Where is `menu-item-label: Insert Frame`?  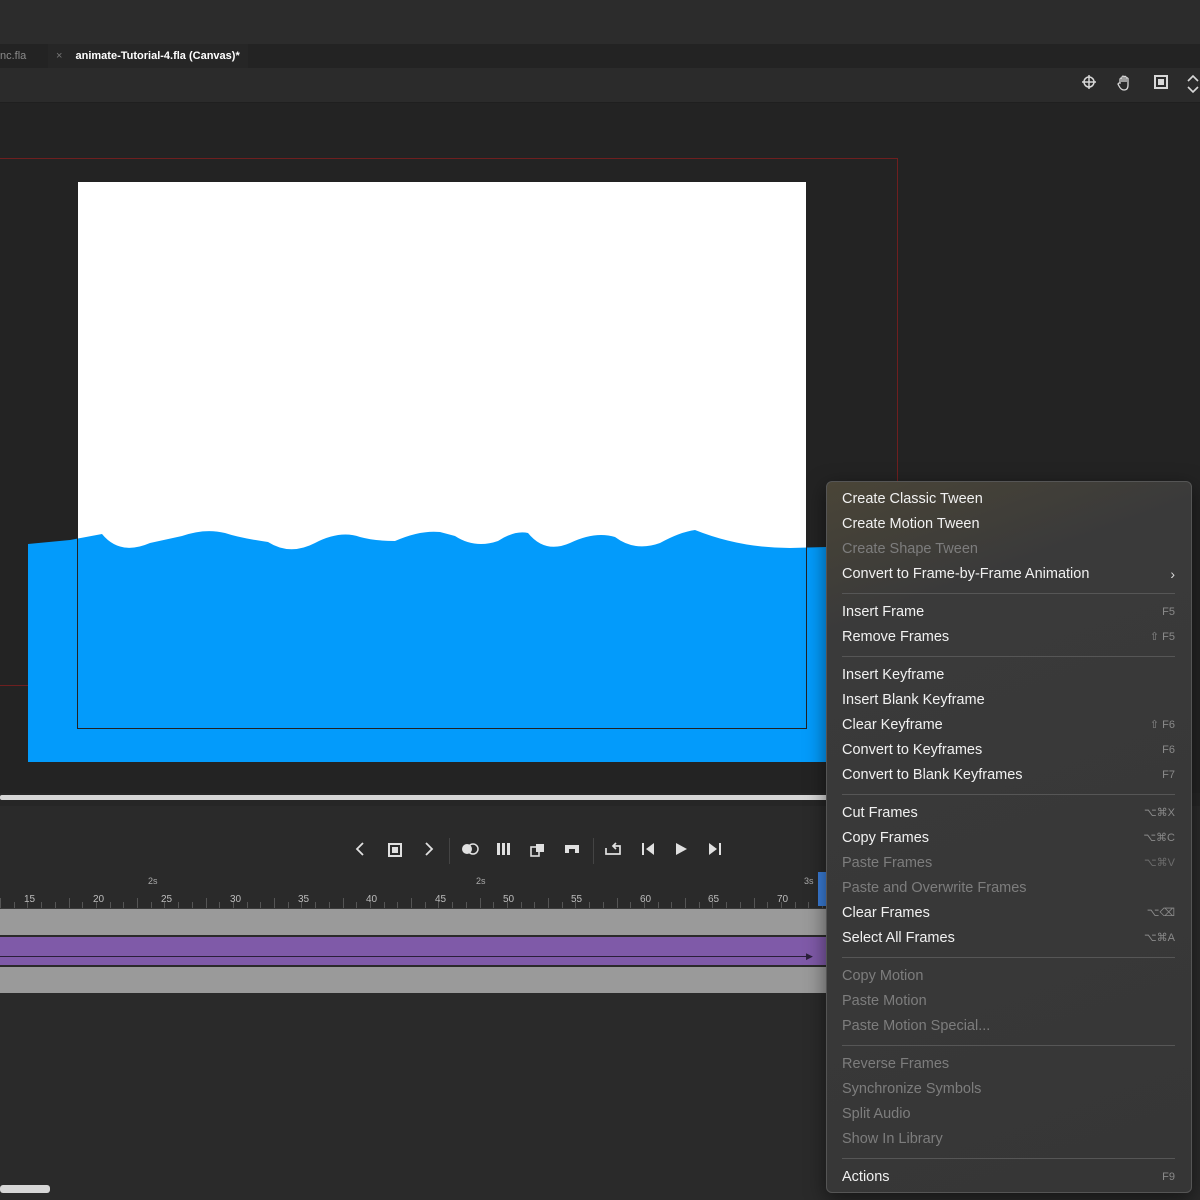
menu-item-label: Insert Frame is located at coordinates (883, 612).